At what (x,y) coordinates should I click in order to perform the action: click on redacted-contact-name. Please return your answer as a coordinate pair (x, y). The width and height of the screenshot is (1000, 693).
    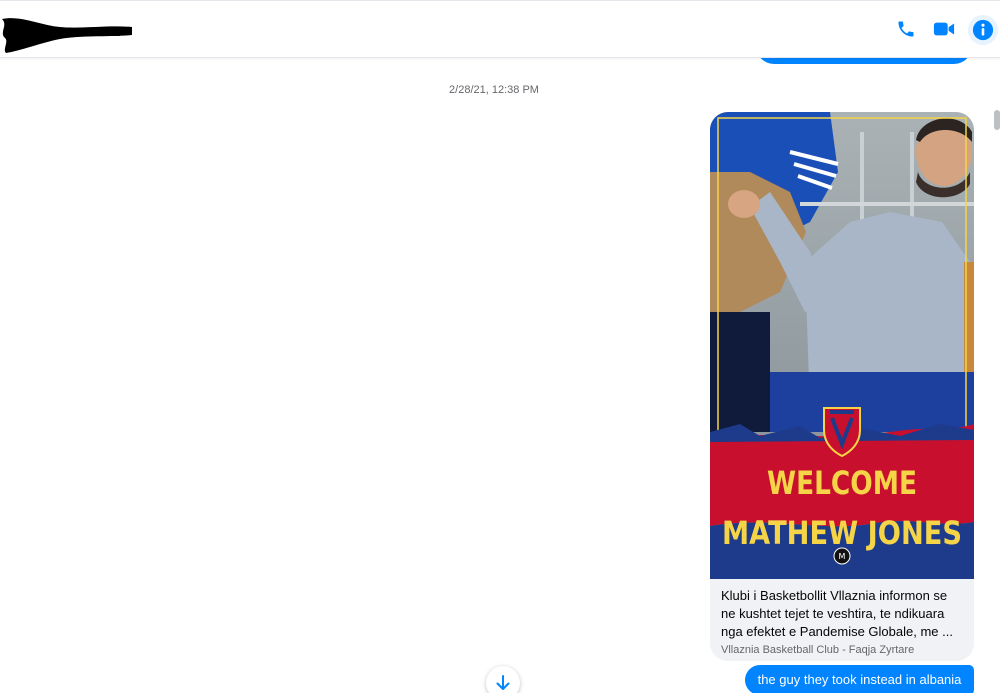
    Looking at the image, I should click on (67, 35).